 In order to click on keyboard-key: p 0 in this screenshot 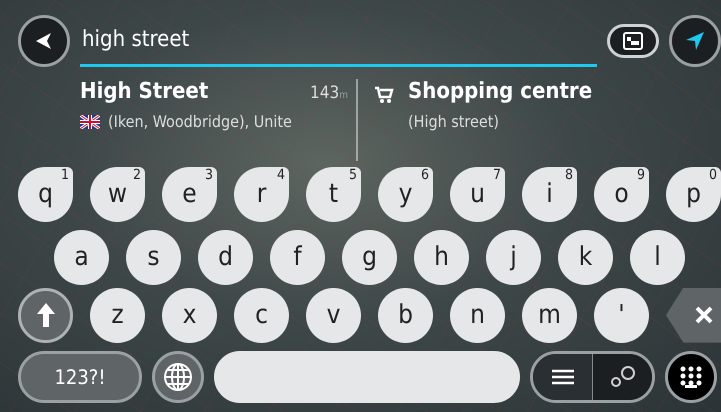, I will do `click(693, 194)`.